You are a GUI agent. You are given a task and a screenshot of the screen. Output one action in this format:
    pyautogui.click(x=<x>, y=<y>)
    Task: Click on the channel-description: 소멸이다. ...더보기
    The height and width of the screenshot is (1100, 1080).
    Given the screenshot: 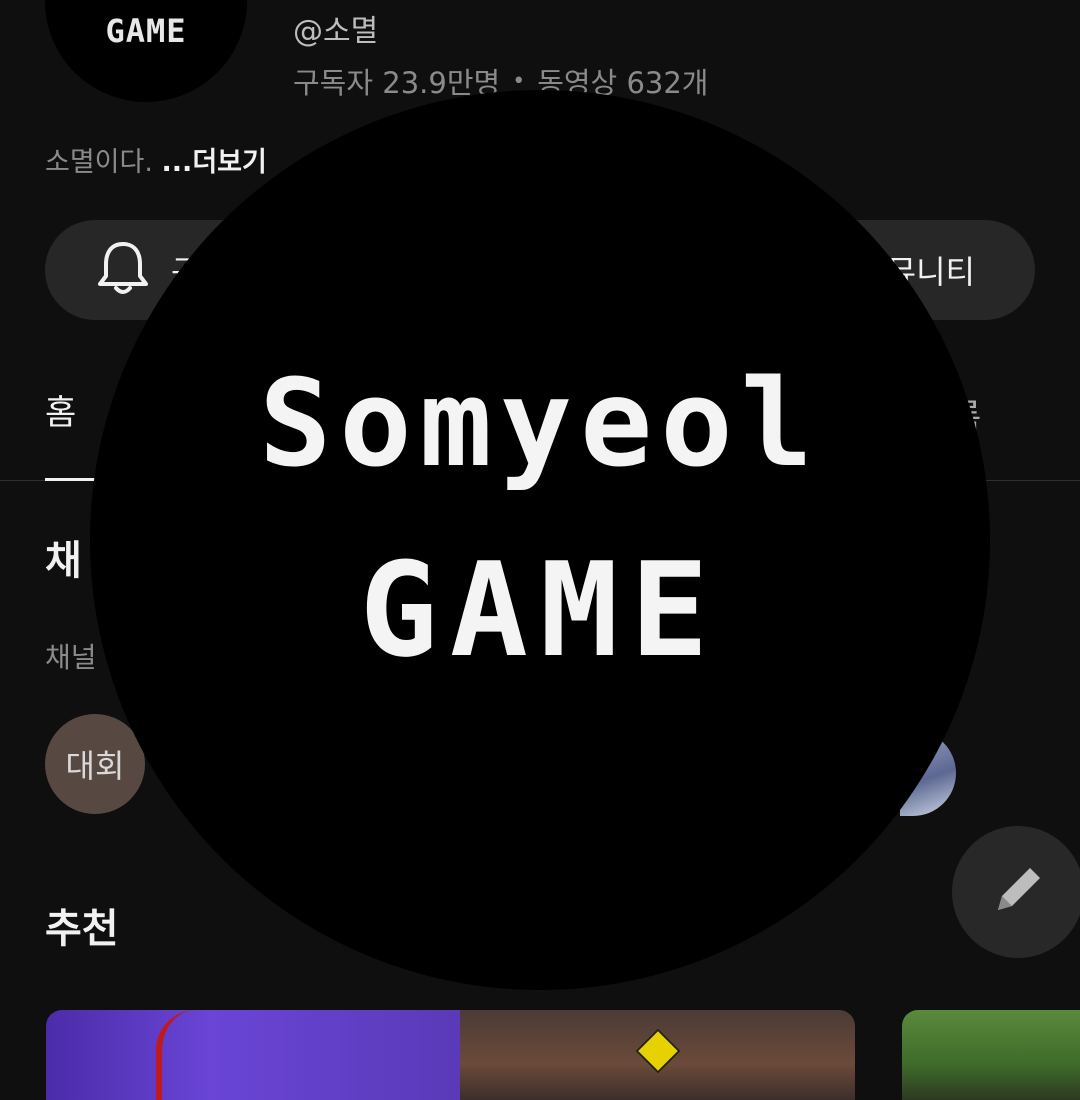 What is the action you would take?
    pyautogui.click(x=156, y=159)
    